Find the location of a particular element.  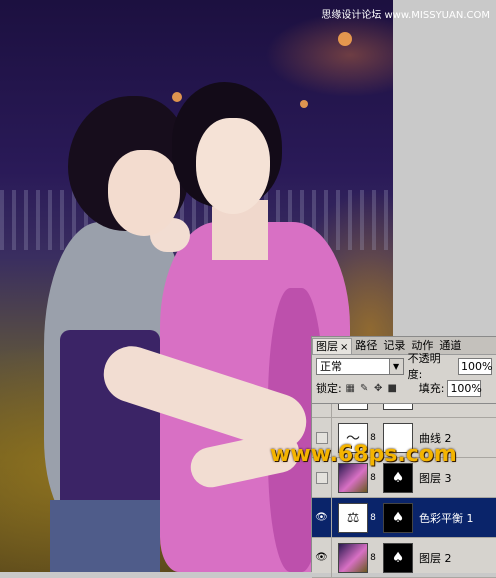

opacity-input: 100% is located at coordinates (475, 366).